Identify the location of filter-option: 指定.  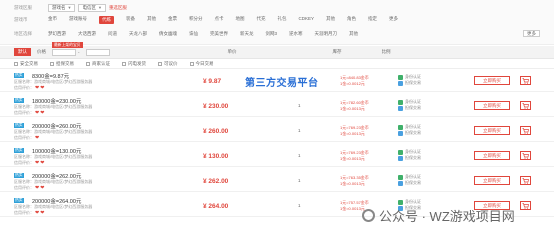
(372, 20).